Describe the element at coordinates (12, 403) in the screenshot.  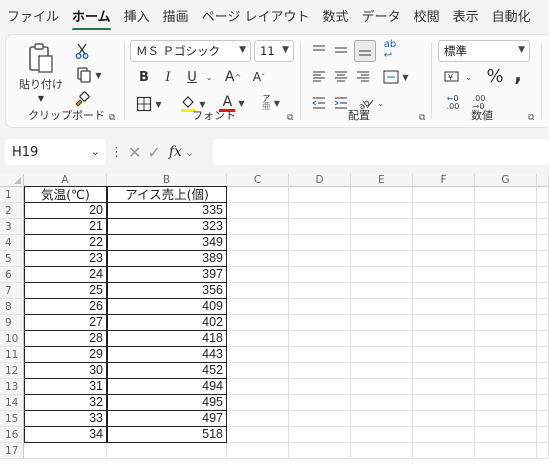
I see `row-header: 14` at that location.